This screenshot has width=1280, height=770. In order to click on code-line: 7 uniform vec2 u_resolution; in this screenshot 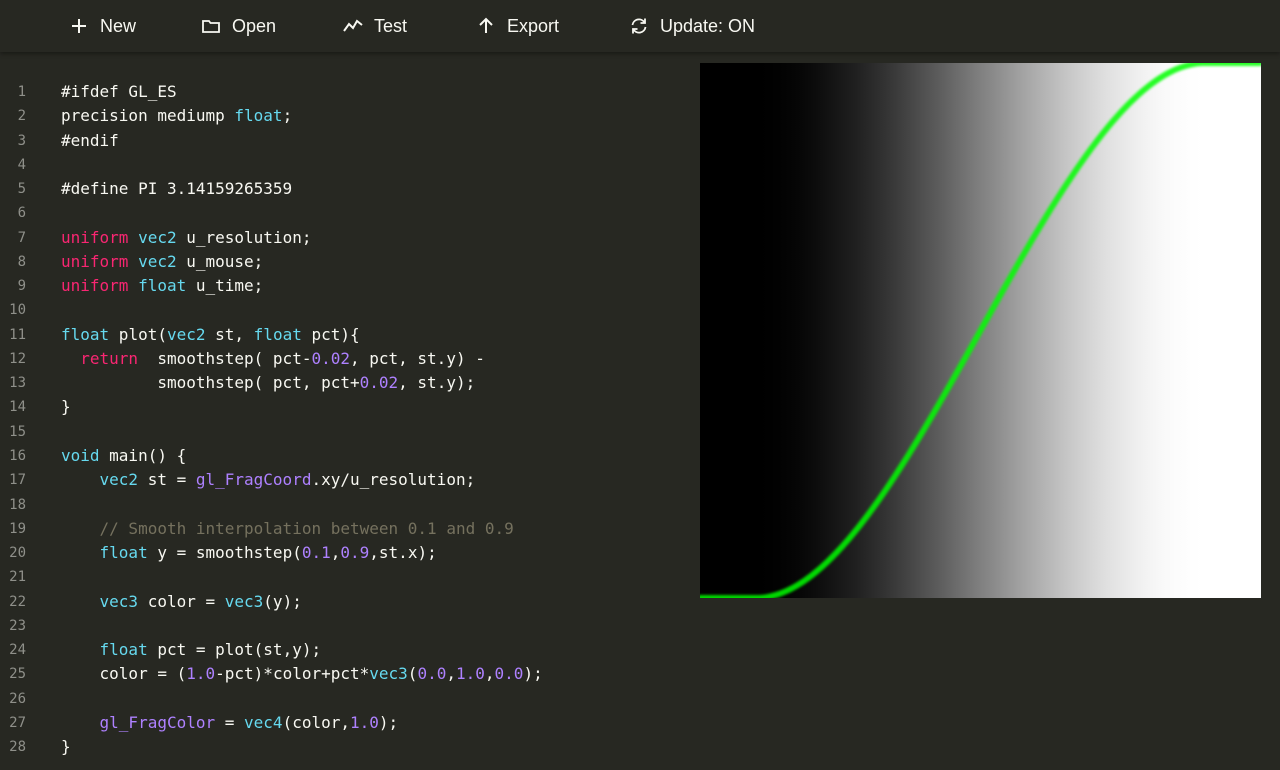, I will do `click(345, 238)`.